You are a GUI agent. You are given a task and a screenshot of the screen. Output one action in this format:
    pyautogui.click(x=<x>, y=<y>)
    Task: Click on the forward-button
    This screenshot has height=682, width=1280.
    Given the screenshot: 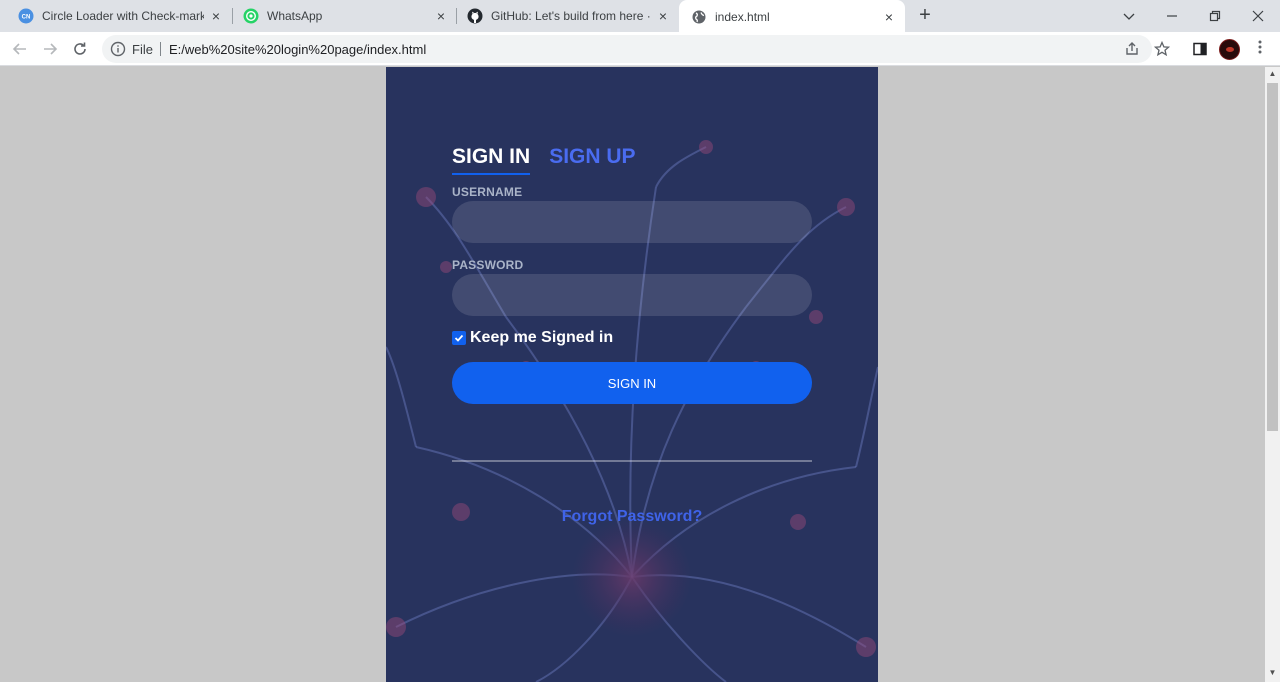 What is the action you would take?
    pyautogui.click(x=50, y=49)
    